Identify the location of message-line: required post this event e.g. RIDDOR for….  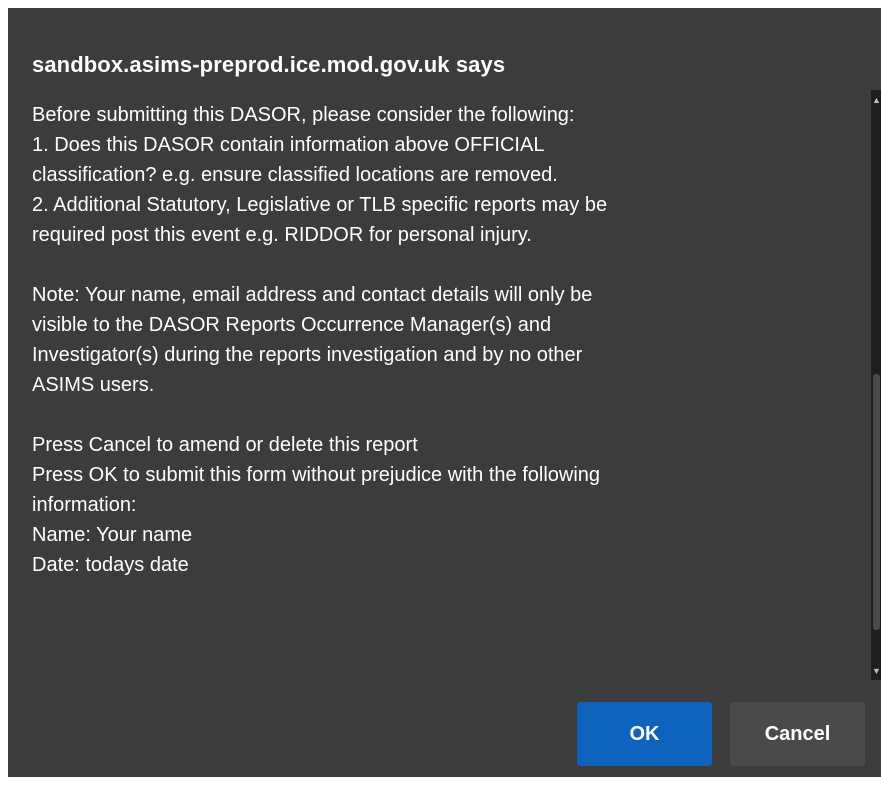
(282, 235).